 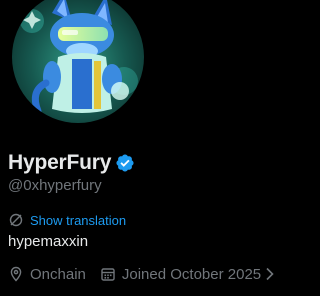 What do you see at coordinates (78, 220) in the screenshot?
I see `show-translation-link: Show translation` at bounding box center [78, 220].